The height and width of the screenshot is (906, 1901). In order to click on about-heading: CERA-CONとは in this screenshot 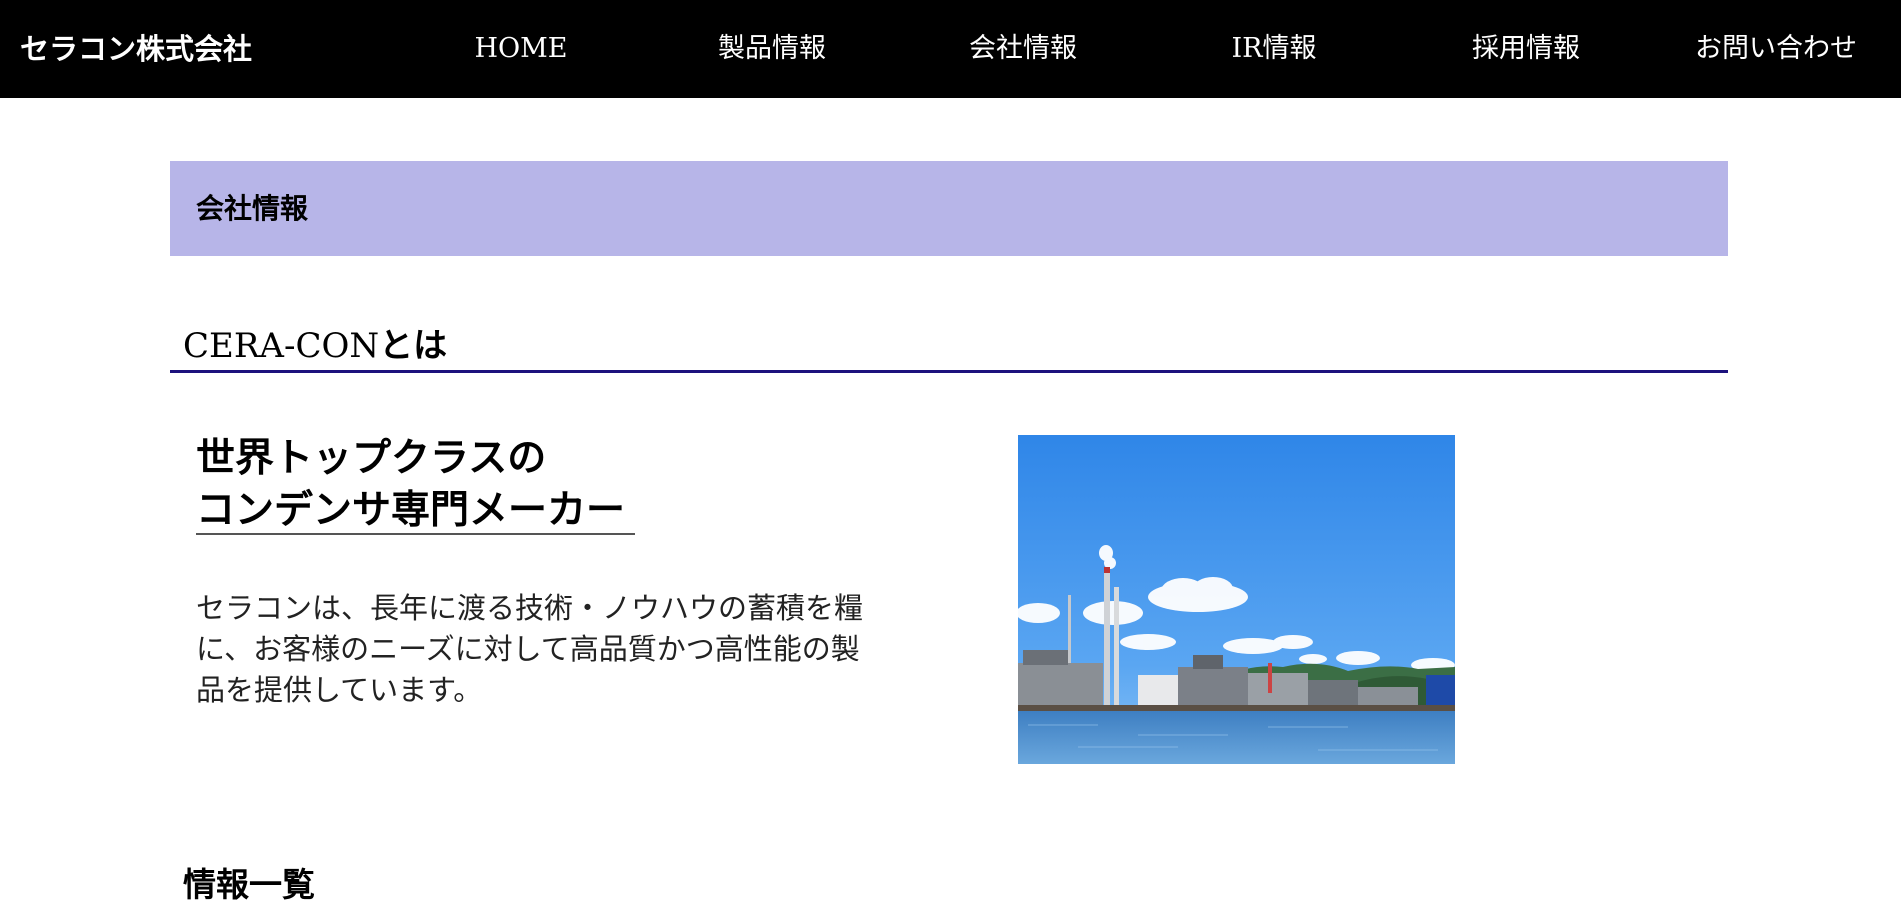, I will do `click(315, 342)`.